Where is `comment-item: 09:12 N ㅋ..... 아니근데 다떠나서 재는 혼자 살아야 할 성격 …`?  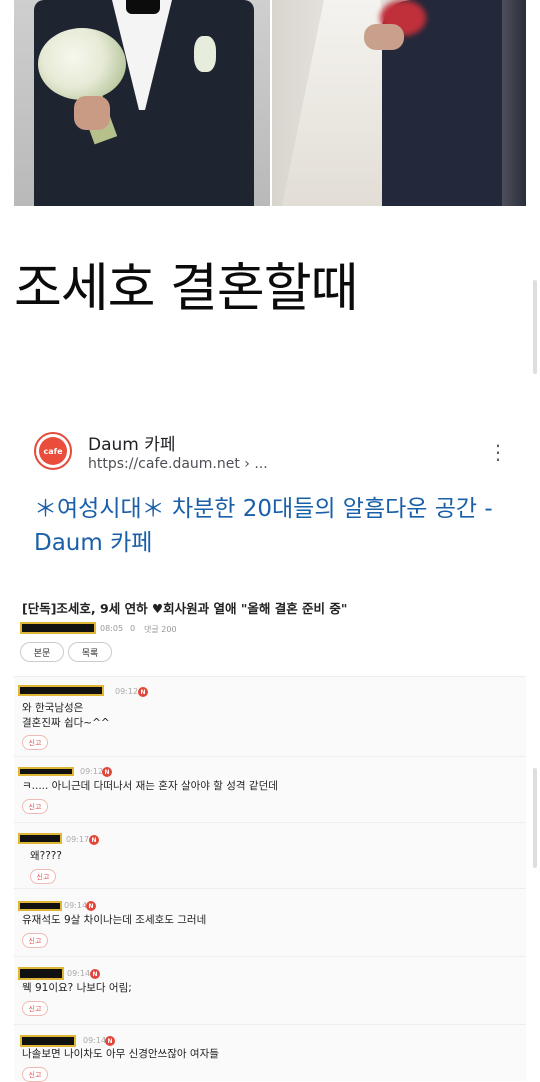
comment-item: 09:12 N ㅋ..... 아니근데 다떠나서 재는 혼자 살아야 할 성격 … is located at coordinates (270, 789).